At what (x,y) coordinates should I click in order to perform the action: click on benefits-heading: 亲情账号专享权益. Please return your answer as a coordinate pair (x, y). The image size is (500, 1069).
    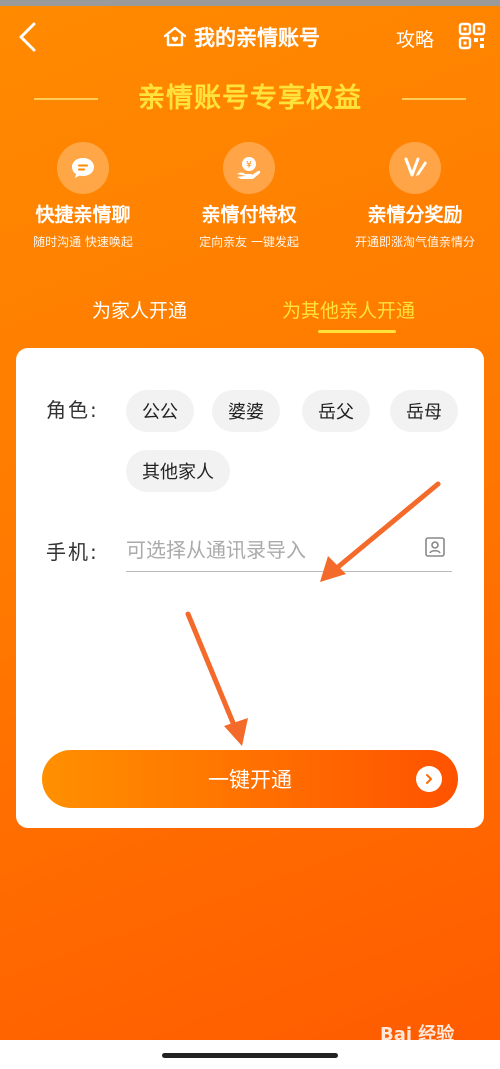
    Looking at the image, I should click on (250, 95).